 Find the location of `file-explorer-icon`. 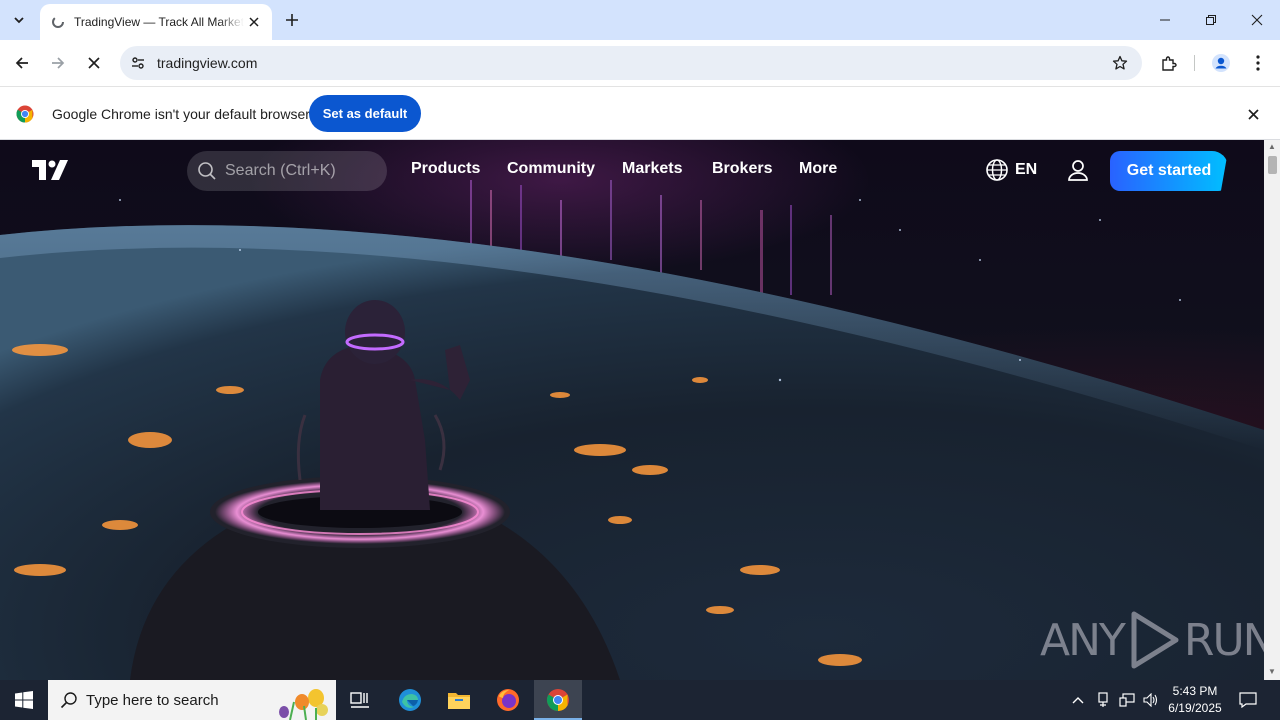

file-explorer-icon is located at coordinates (459, 700).